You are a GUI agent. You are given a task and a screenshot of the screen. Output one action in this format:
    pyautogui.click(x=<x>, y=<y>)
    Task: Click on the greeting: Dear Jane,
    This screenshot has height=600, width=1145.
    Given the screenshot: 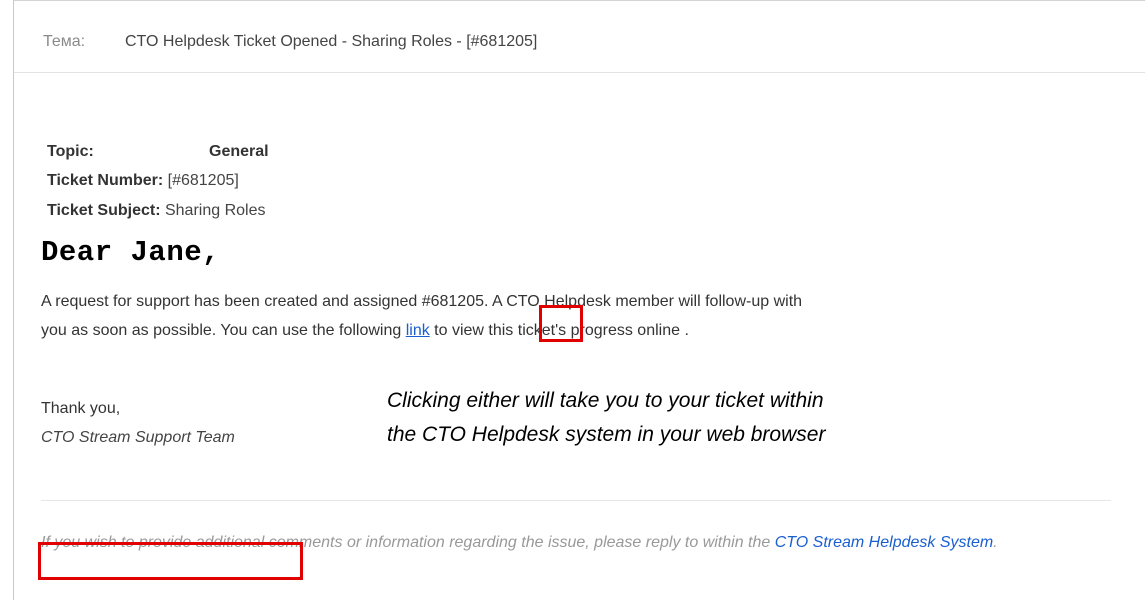 What is the action you would take?
    pyautogui.click(x=131, y=252)
    